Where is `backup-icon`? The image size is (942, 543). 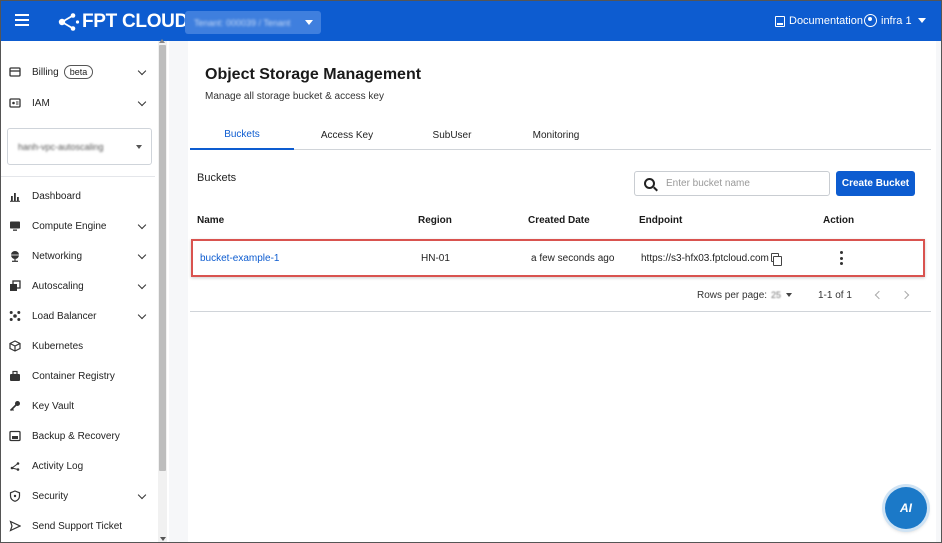
backup-icon is located at coordinates (15, 436).